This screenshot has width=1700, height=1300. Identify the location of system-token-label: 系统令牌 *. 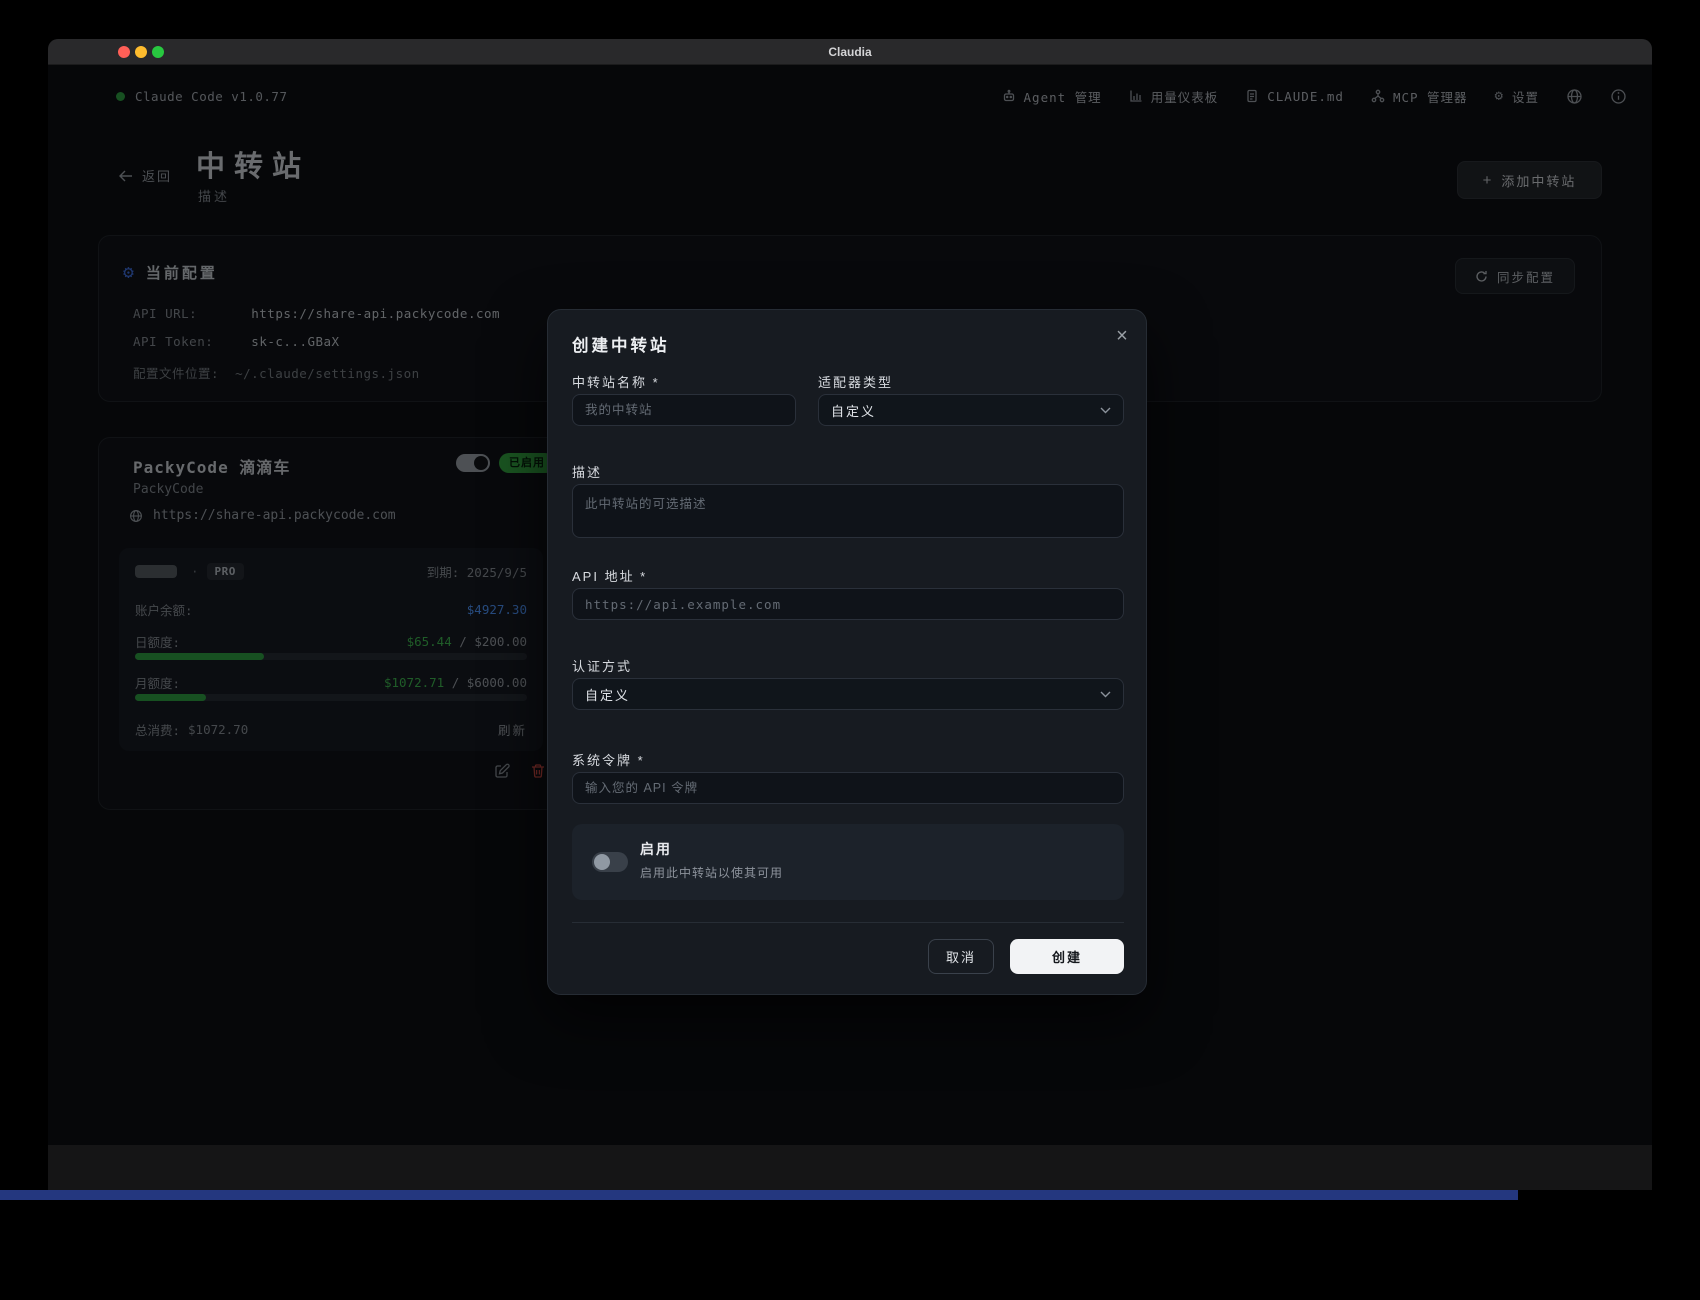
(608, 760).